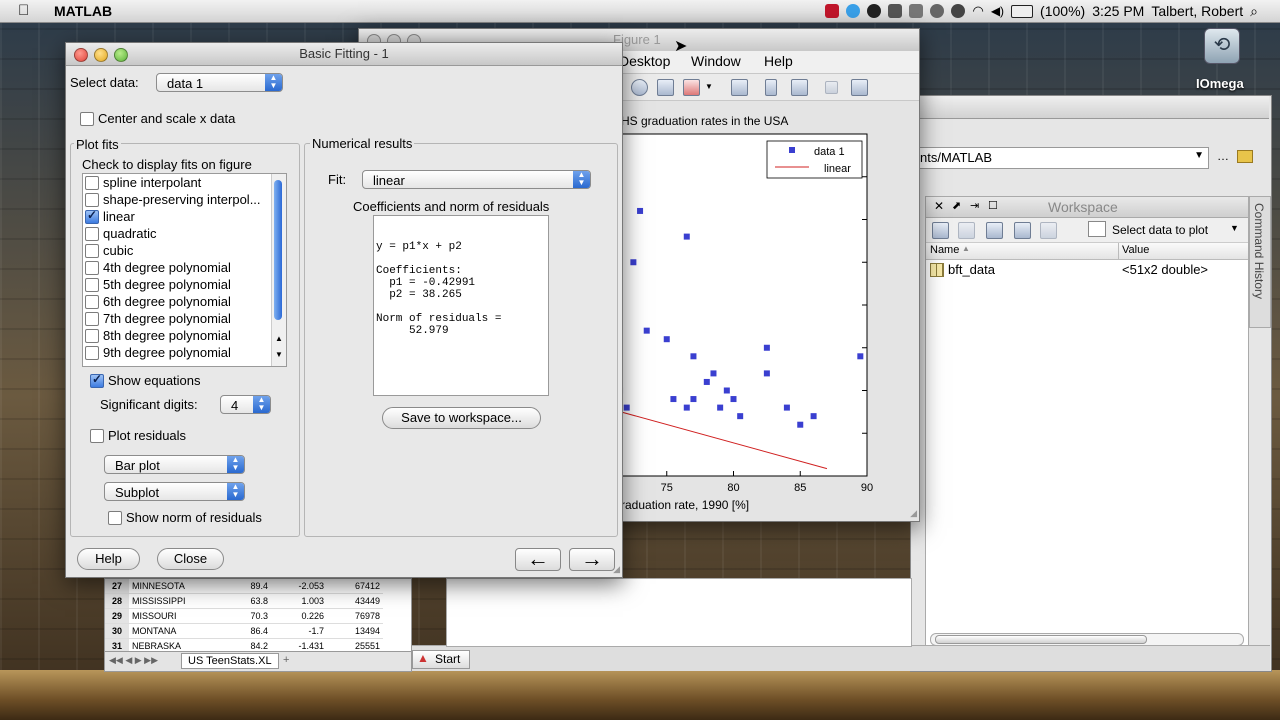  Describe the element at coordinates (974, 205) in the screenshot. I see `dock-icon: ⇥` at that location.